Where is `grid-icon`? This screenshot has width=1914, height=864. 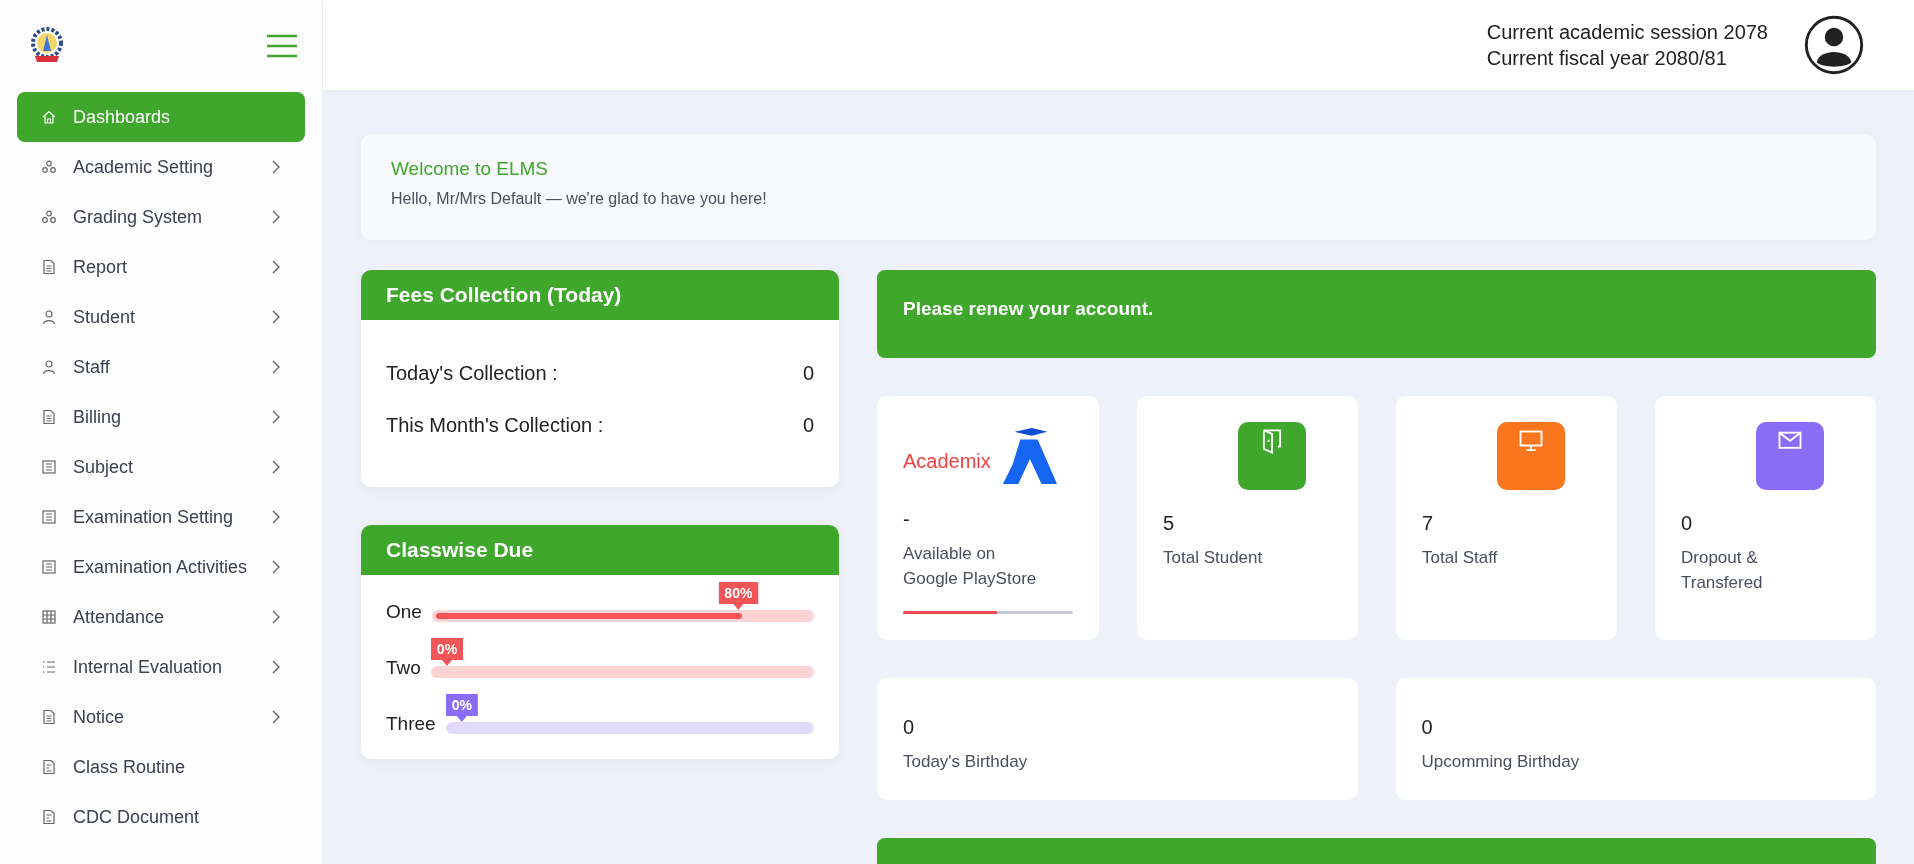
grid-icon is located at coordinates (49, 617).